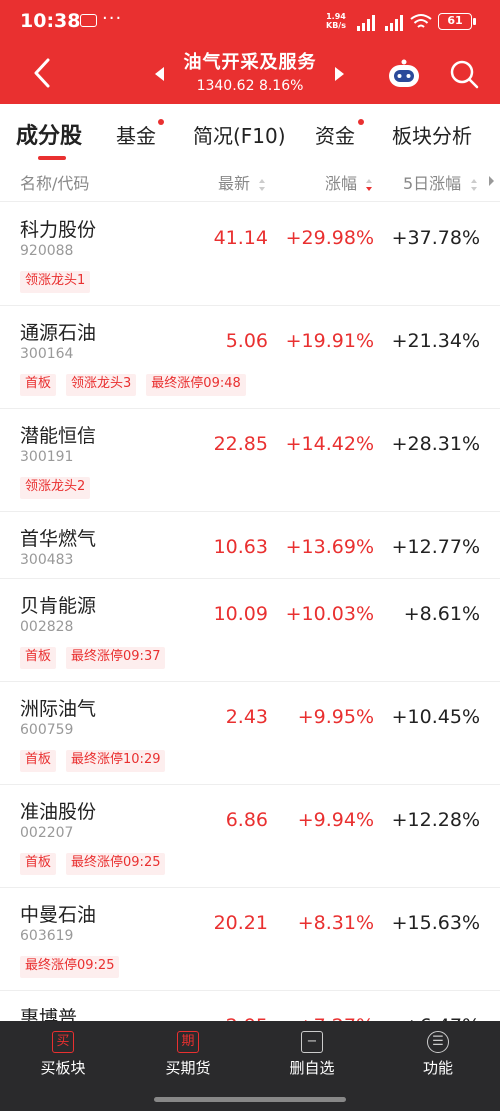 Image resolution: width=500 pixels, height=1111 pixels. Describe the element at coordinates (438, 1054) in the screenshot. I see `functions-button: ☰ 功能` at that location.